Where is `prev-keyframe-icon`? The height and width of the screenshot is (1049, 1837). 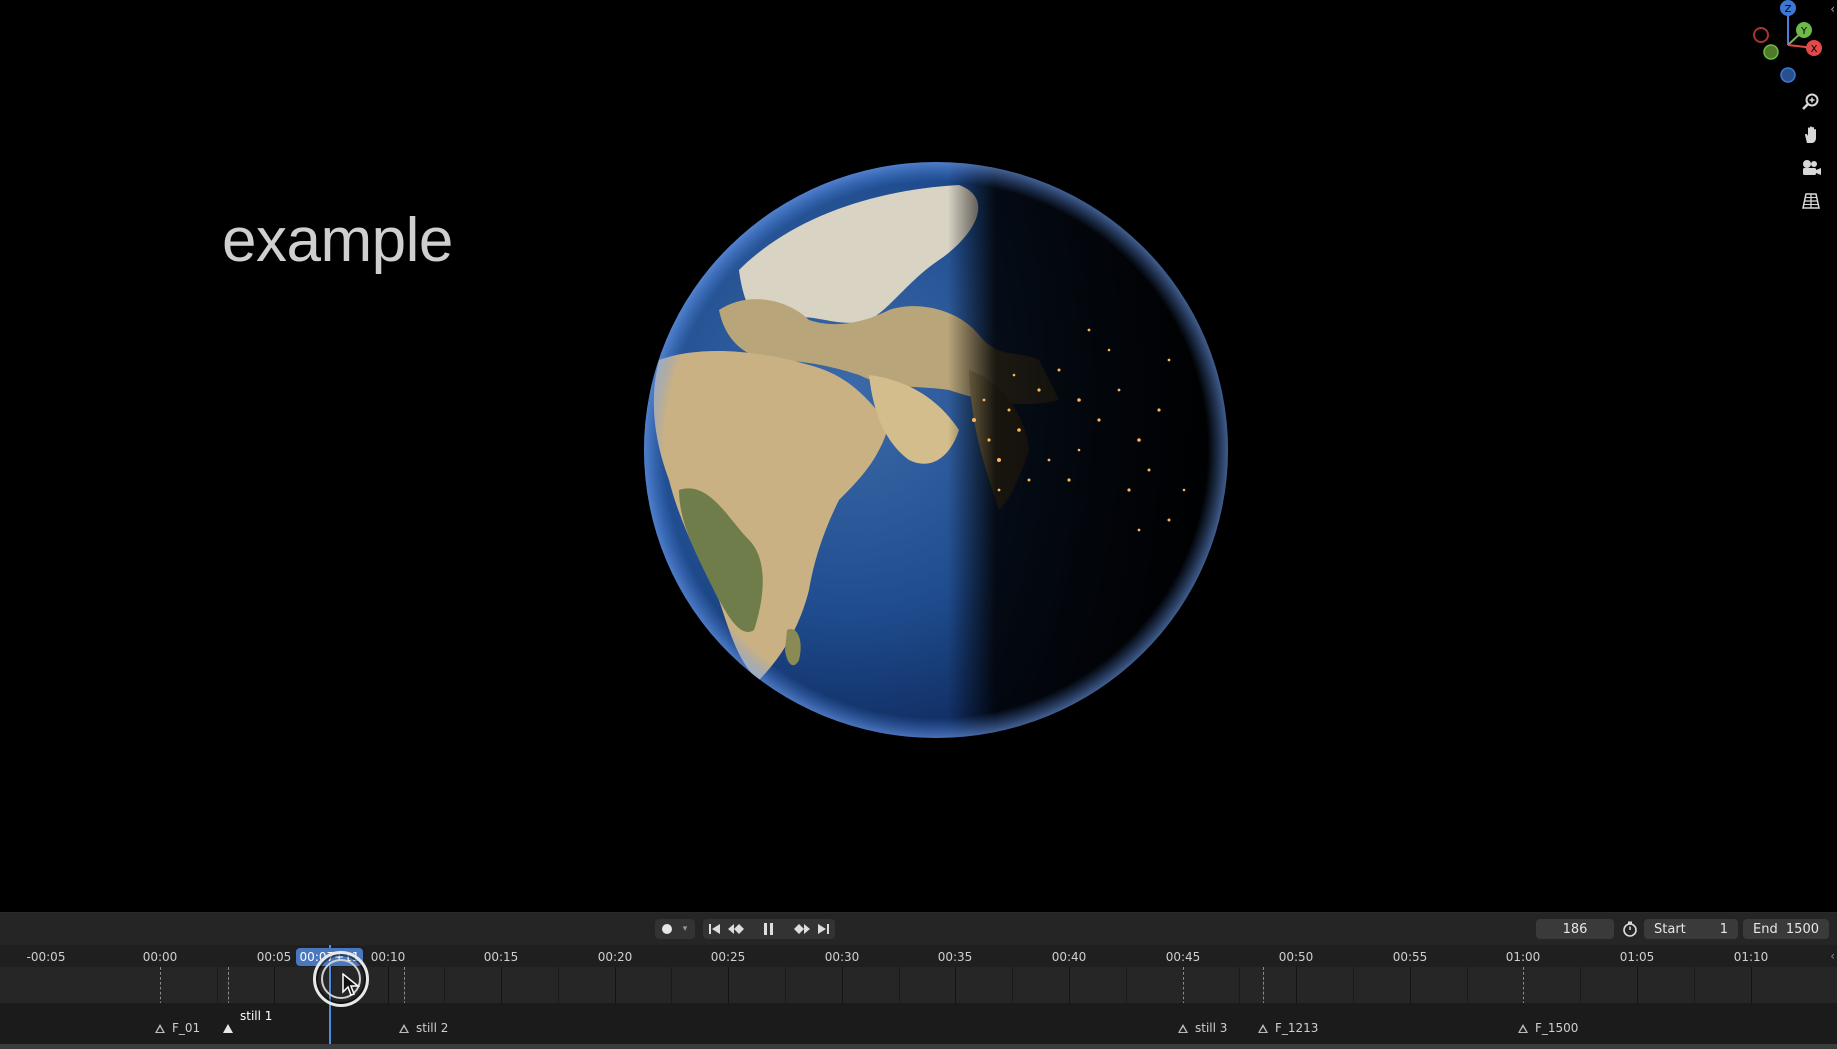 prev-keyframe-icon is located at coordinates (736, 929).